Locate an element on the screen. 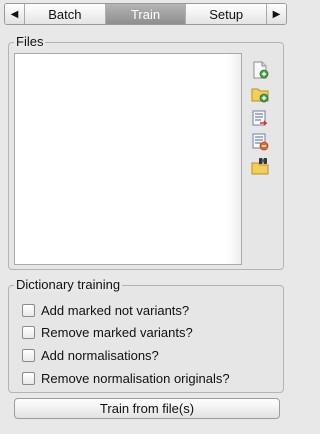  tab-setup: Setup is located at coordinates (226, 14).